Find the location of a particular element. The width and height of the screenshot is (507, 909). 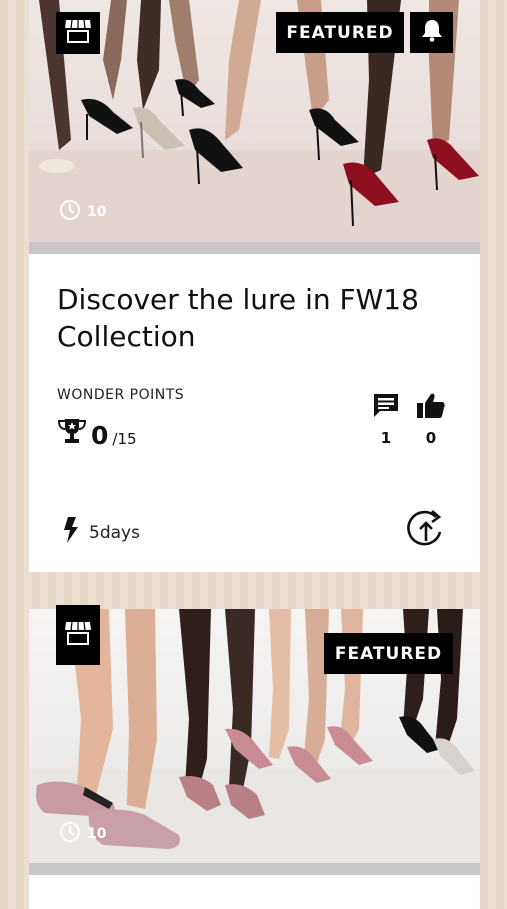

like-button: 0 is located at coordinates (431, 419).